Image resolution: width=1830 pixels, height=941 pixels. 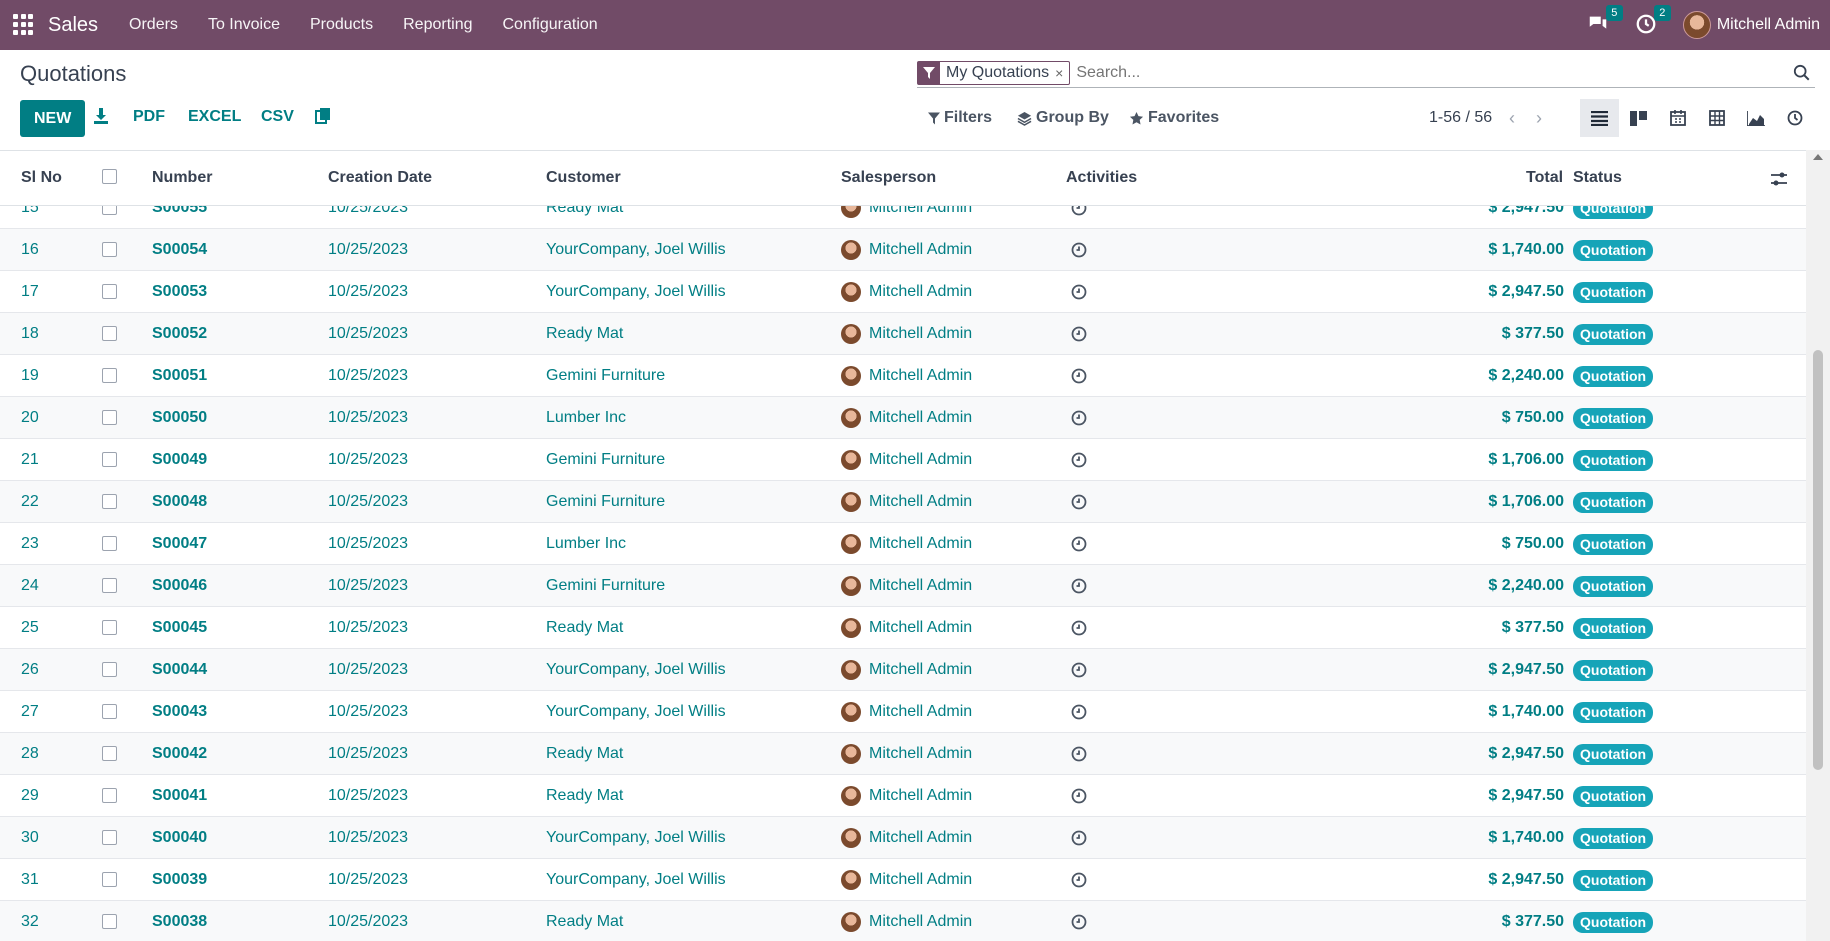 What do you see at coordinates (179, 921) in the screenshot?
I see `row-number: S00038` at bounding box center [179, 921].